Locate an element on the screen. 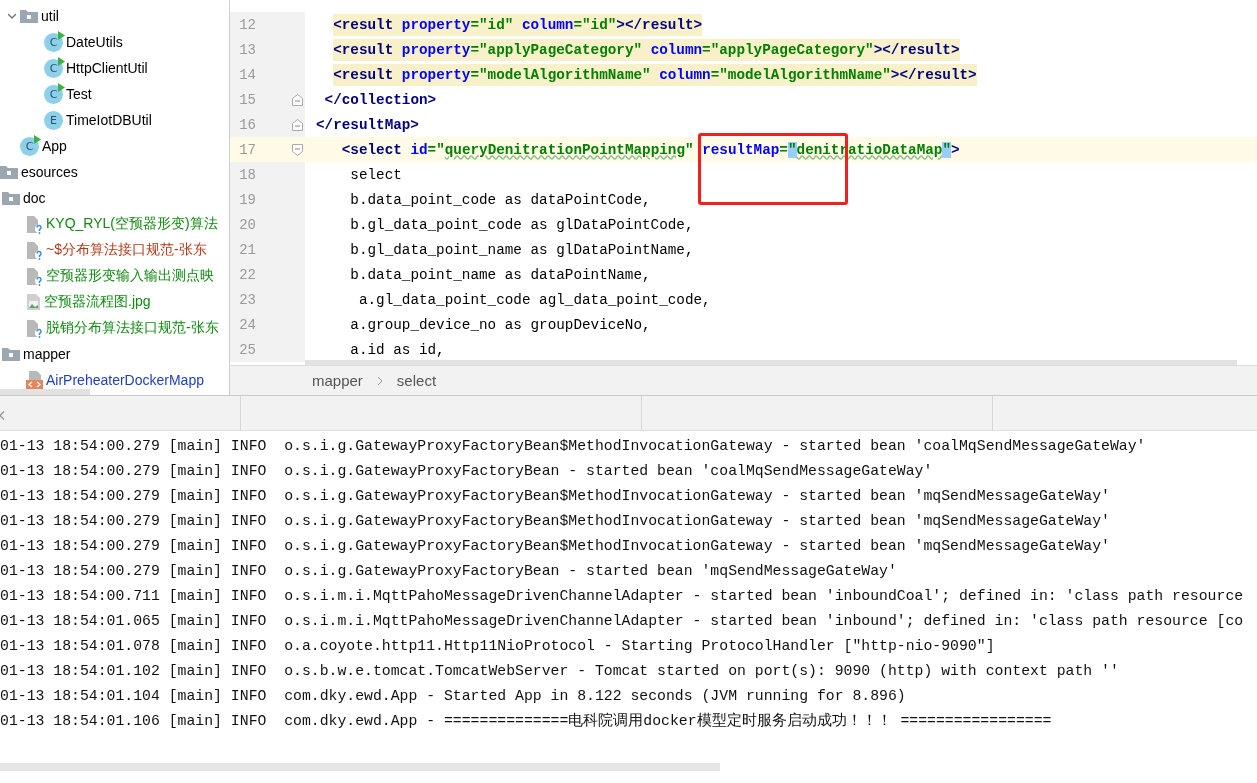  tree-item: util is located at coordinates (50, 16).